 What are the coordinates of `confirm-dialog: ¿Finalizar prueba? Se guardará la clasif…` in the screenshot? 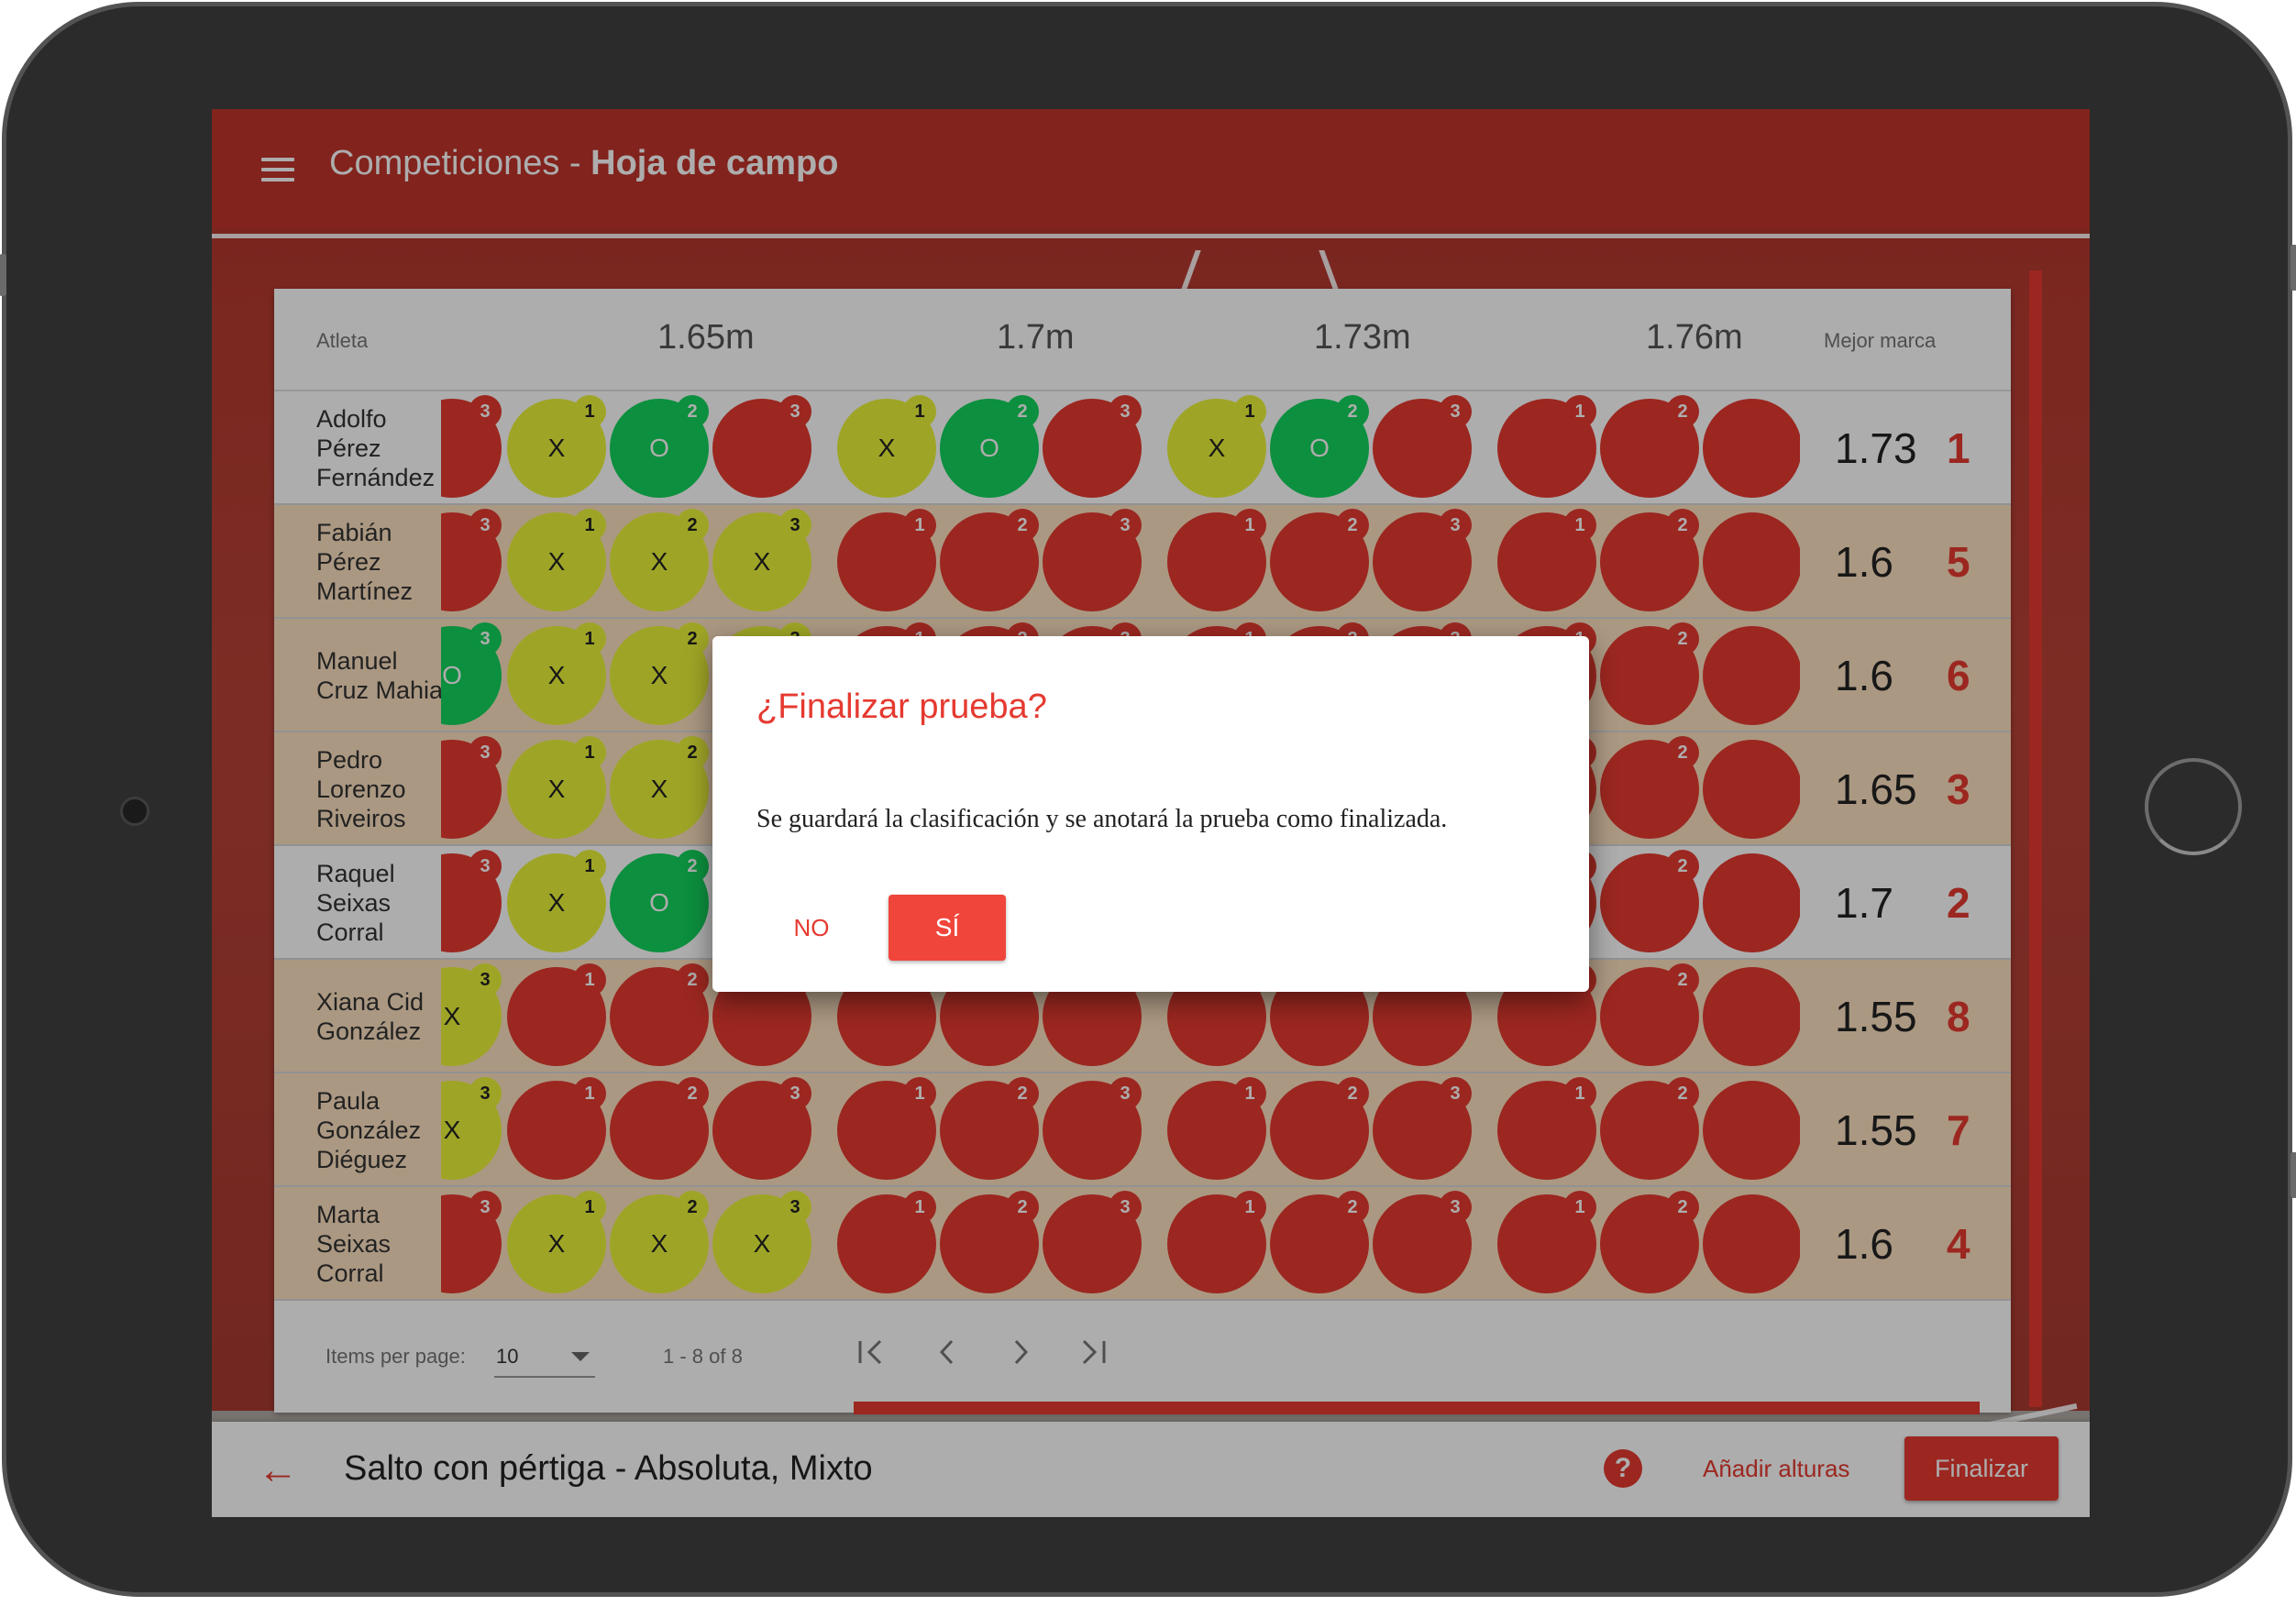 It's located at (1150, 814).